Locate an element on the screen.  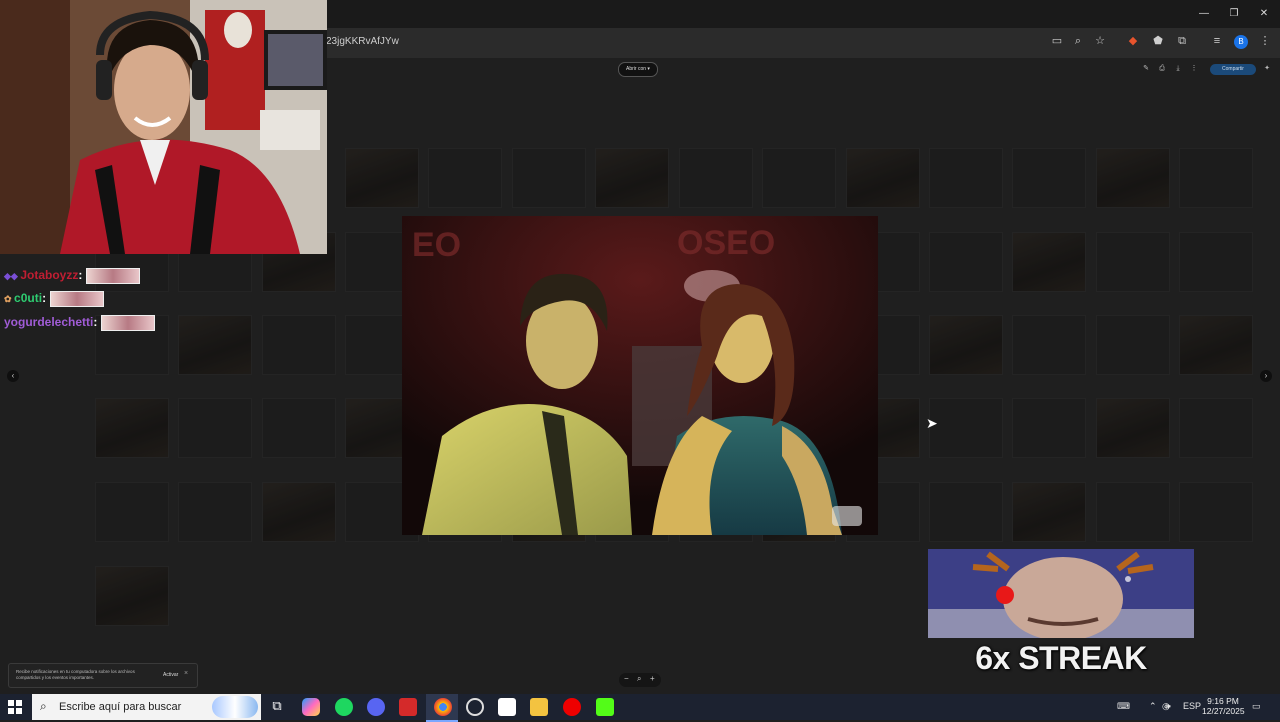
account-avatar: B is located at coordinates (1241, 42).